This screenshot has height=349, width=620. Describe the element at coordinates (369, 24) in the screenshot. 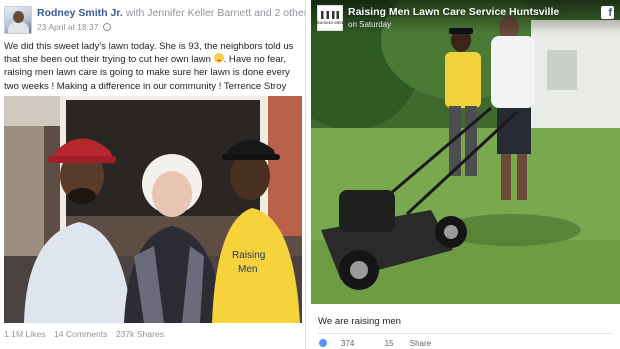

I see `post-time: on Saturday` at that location.